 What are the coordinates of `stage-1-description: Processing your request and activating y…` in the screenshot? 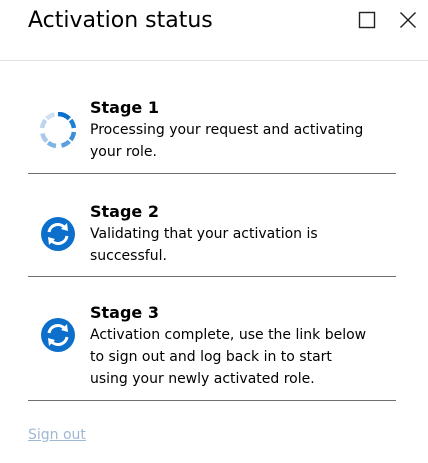 It's located at (243, 141).